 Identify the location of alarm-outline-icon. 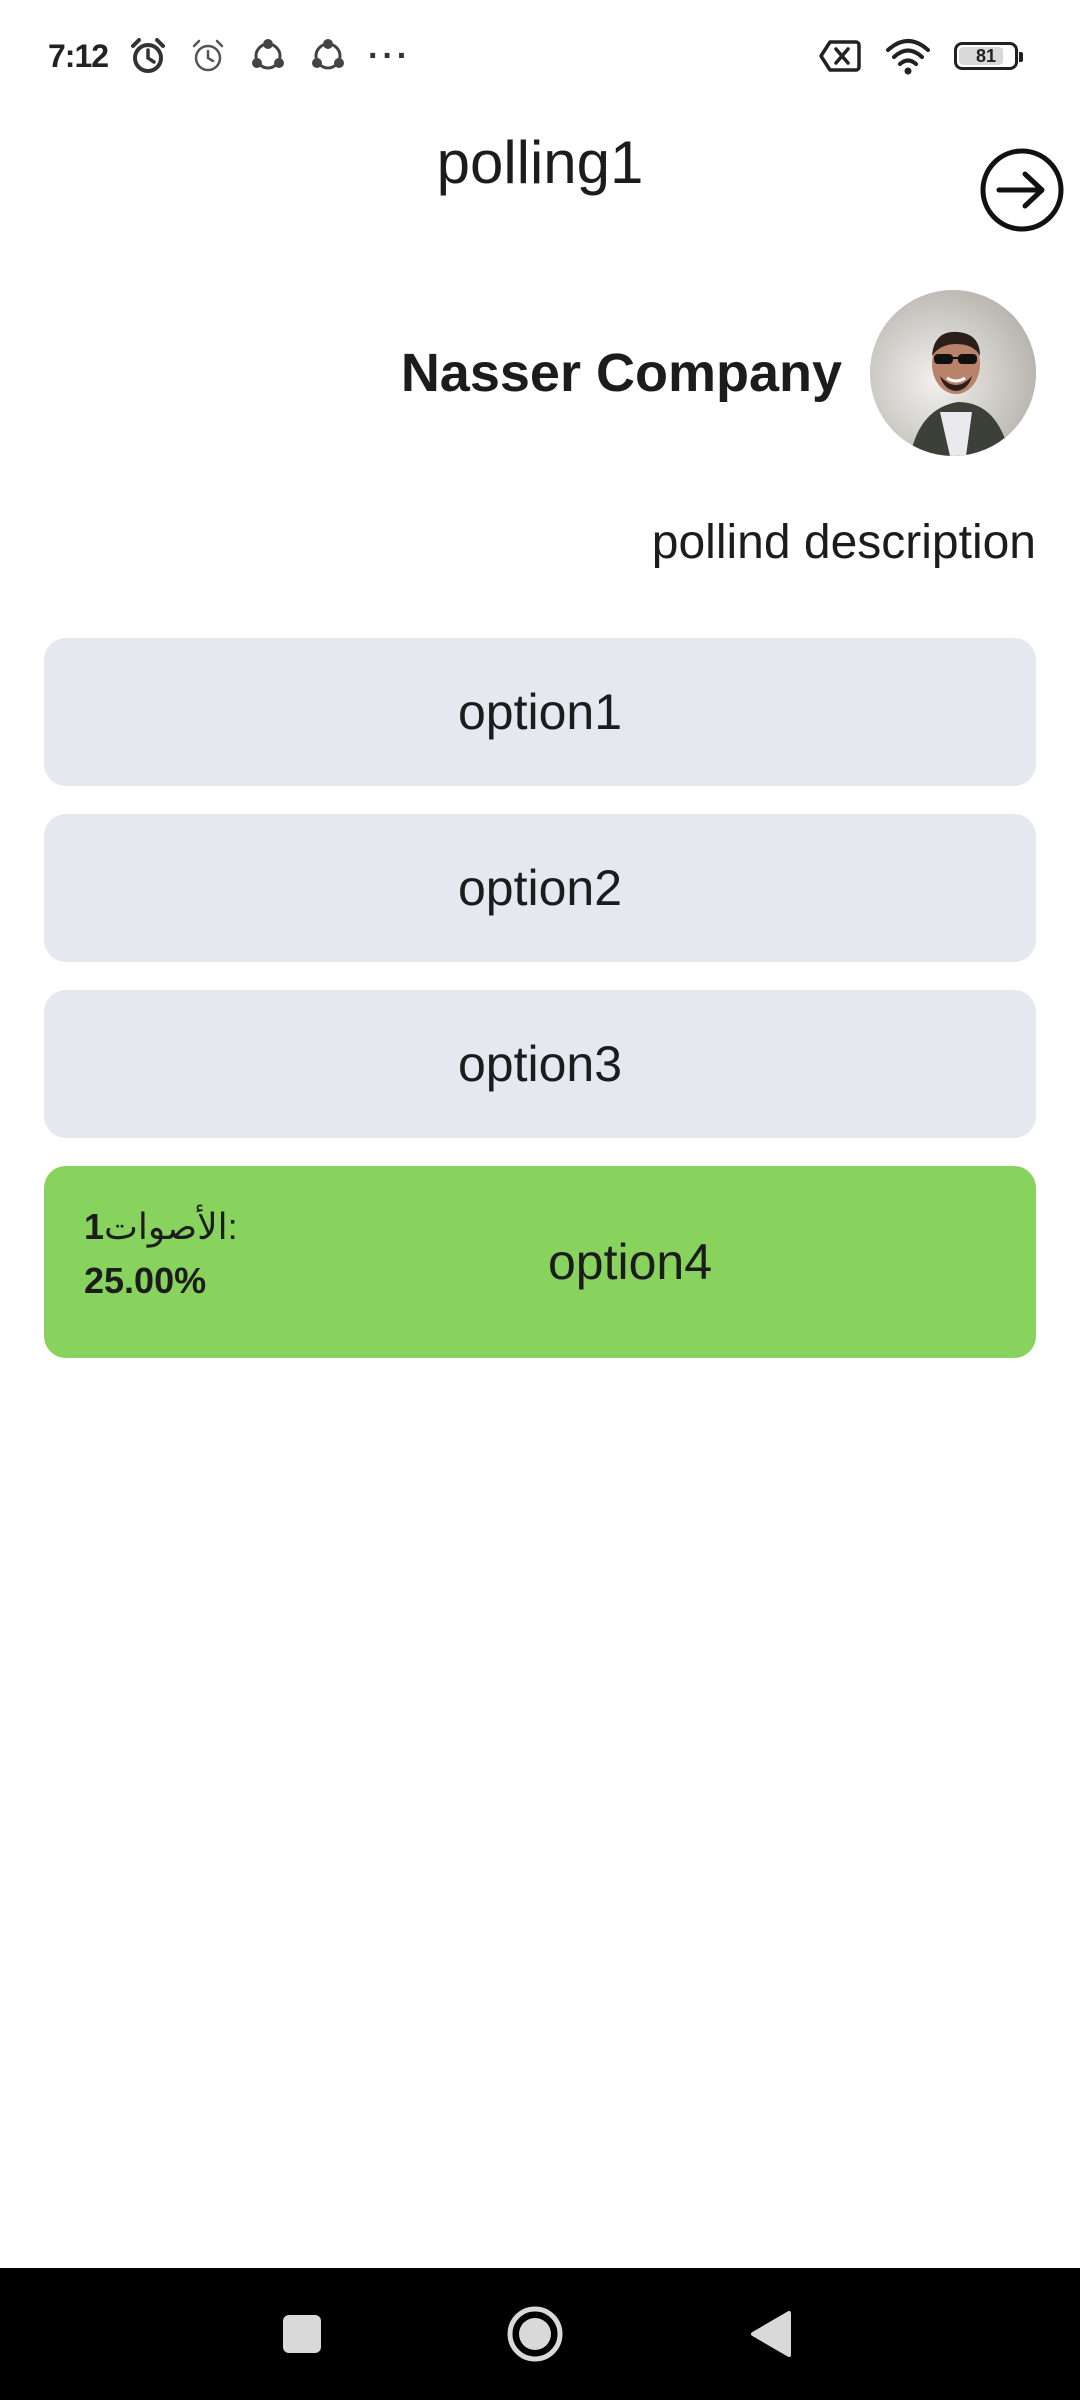
(208, 56).